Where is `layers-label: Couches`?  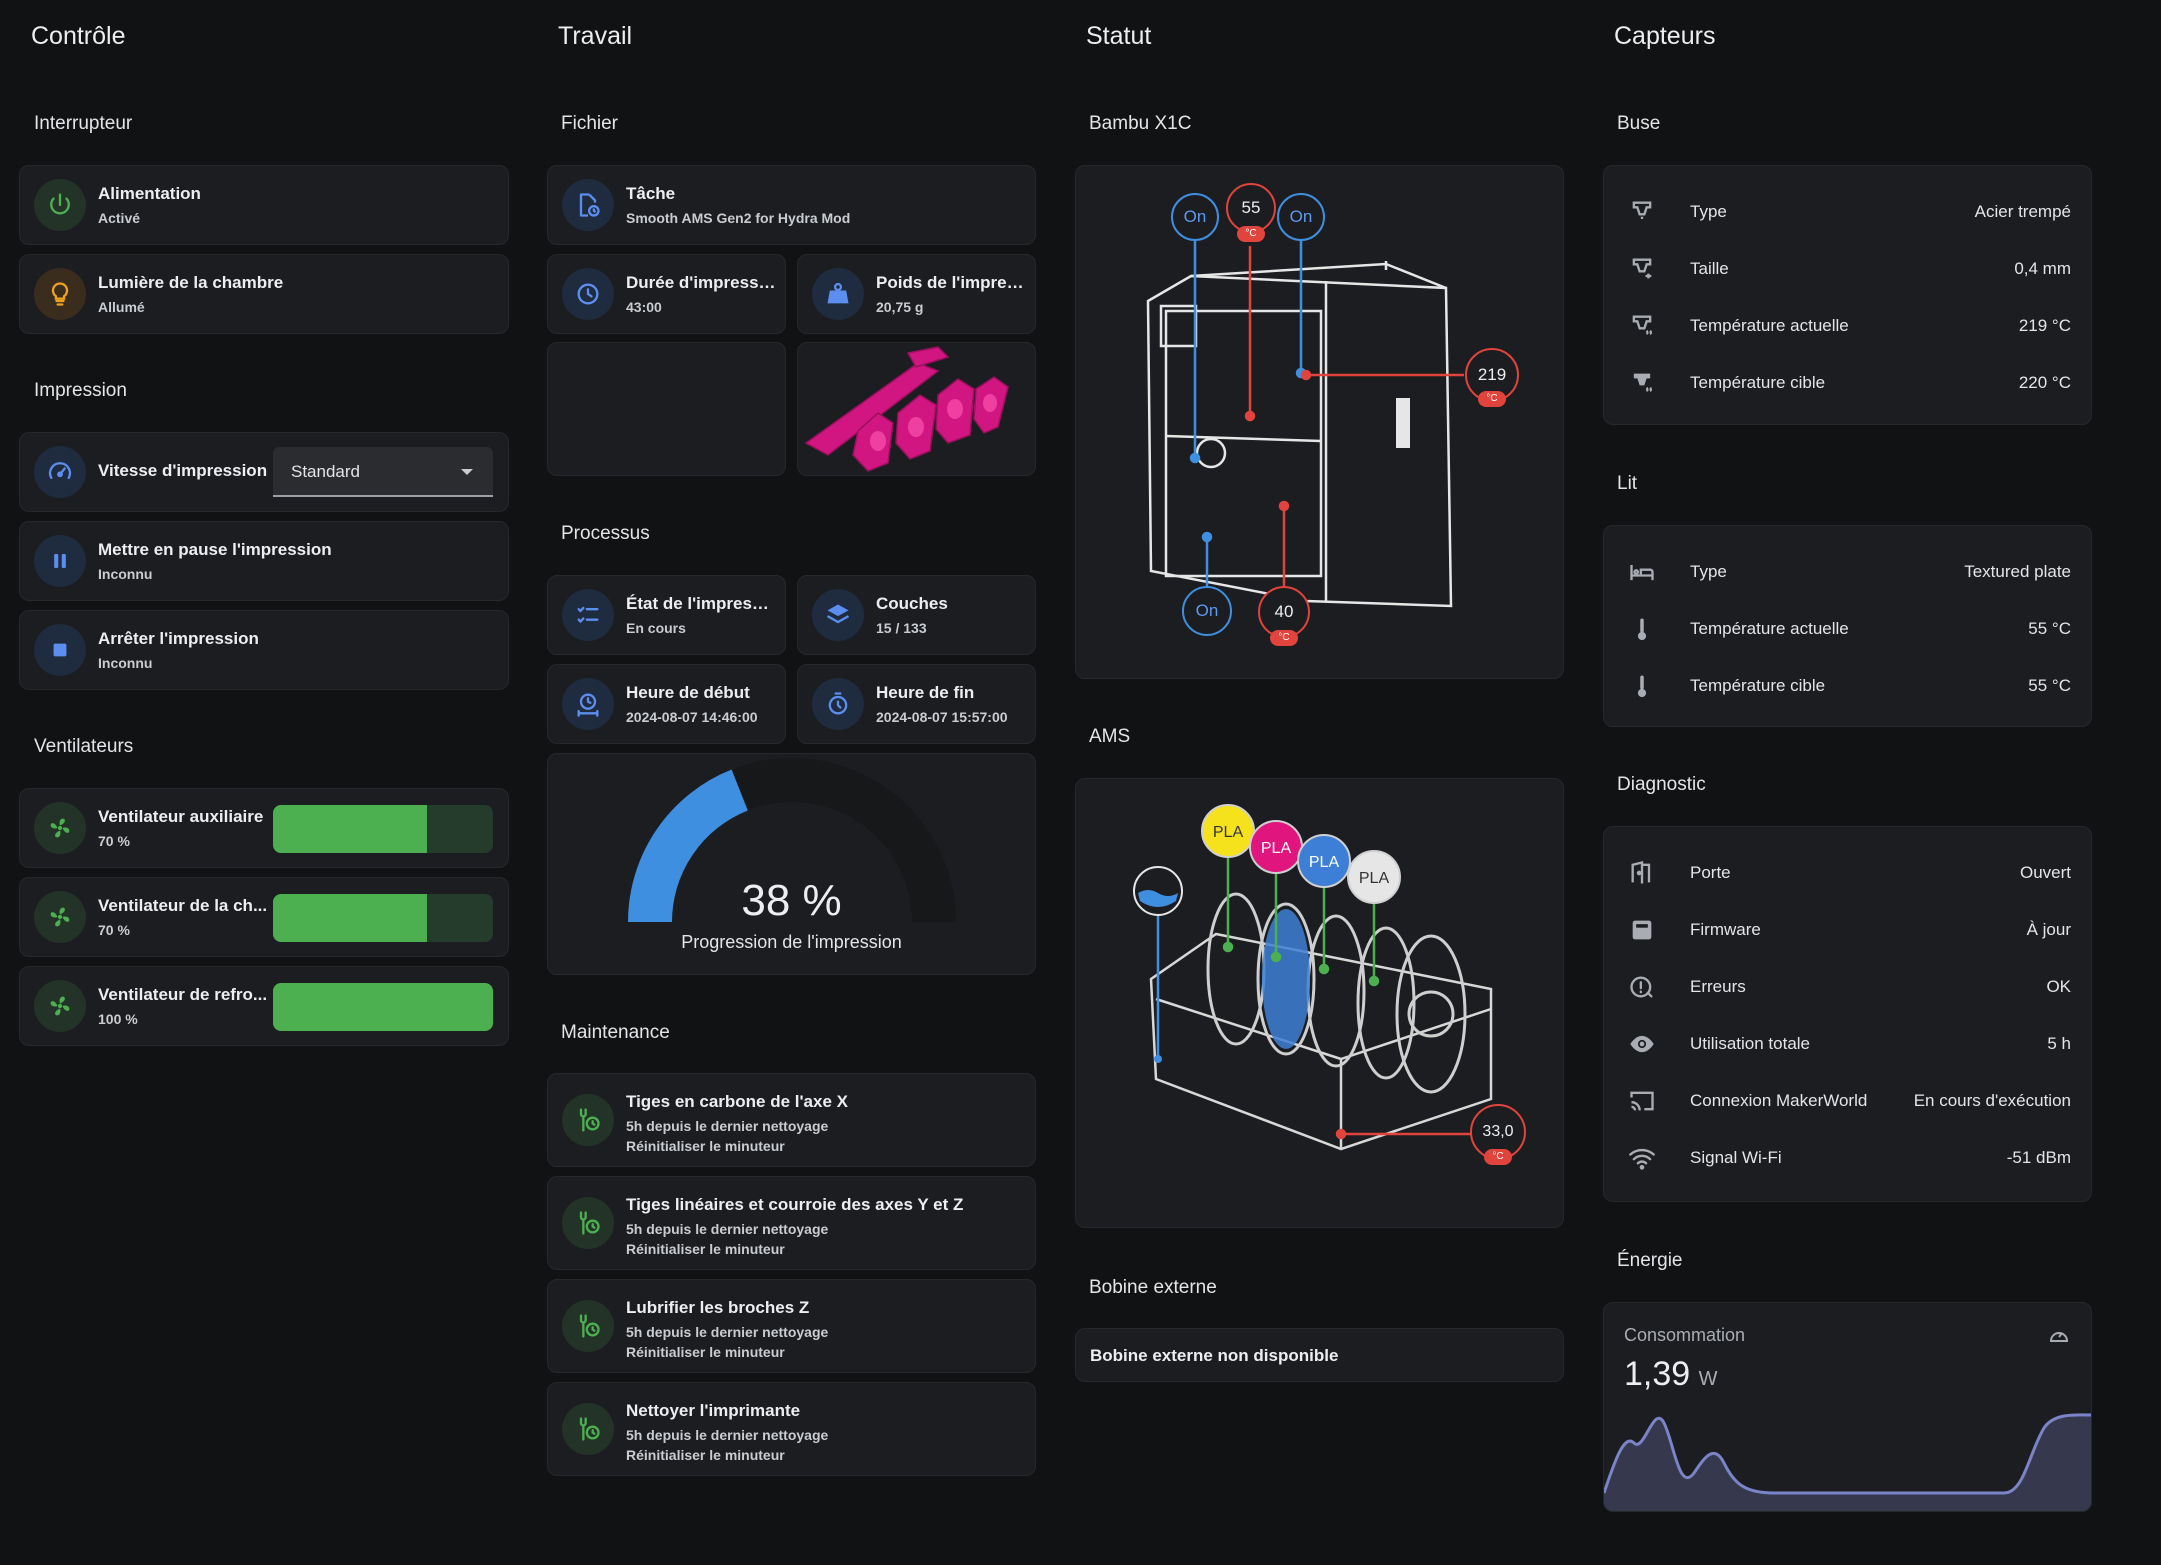
layers-label: Couches is located at coordinates (912, 603).